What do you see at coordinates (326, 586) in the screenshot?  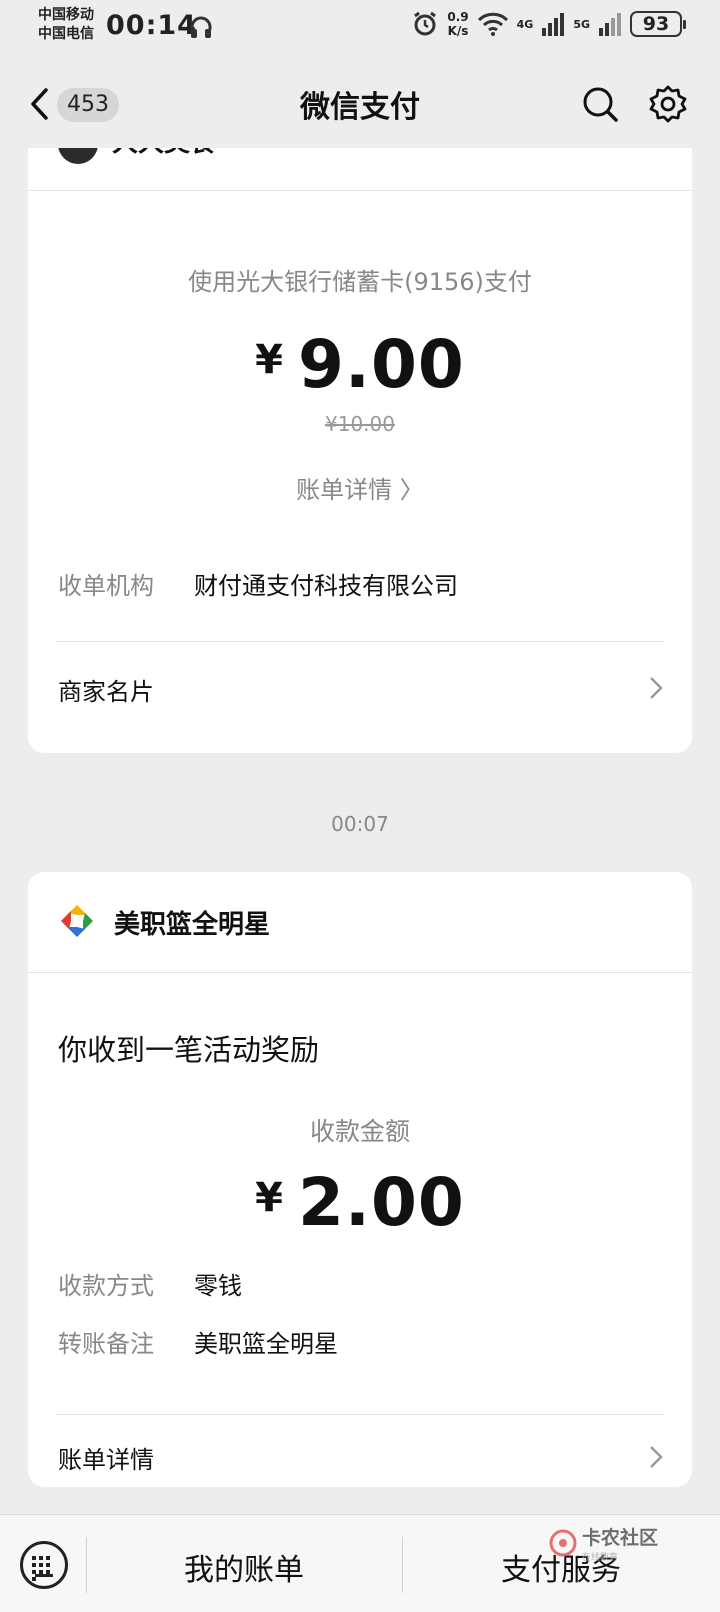 I see `acquirer-value: 财付通支付科技有限公司` at bounding box center [326, 586].